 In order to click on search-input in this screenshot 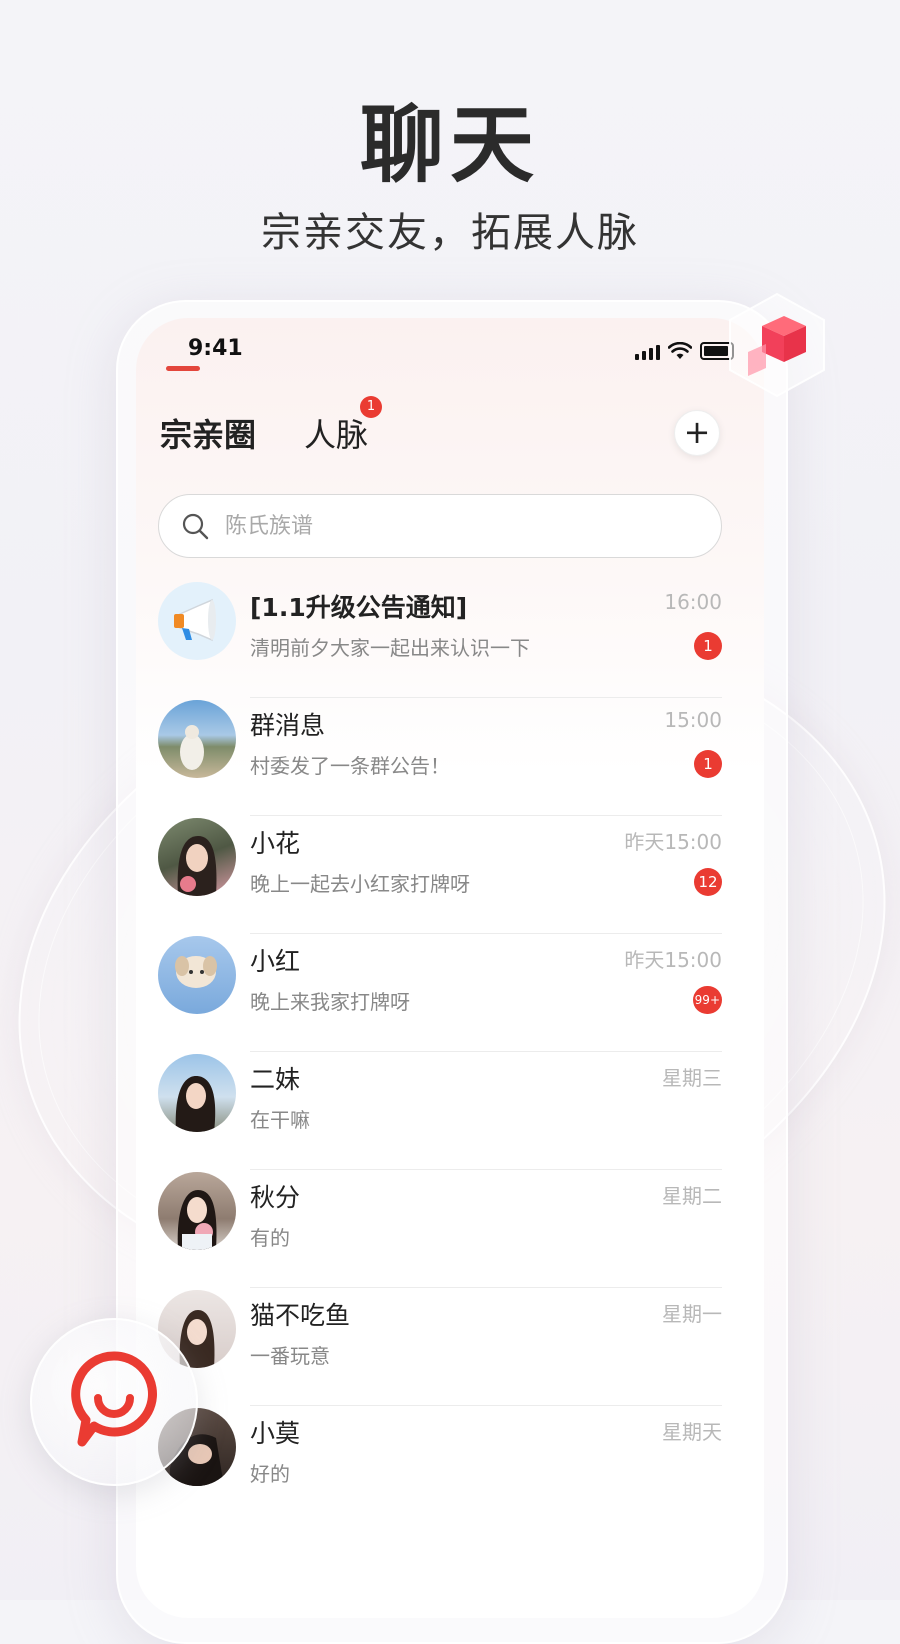, I will do `click(445, 526)`.